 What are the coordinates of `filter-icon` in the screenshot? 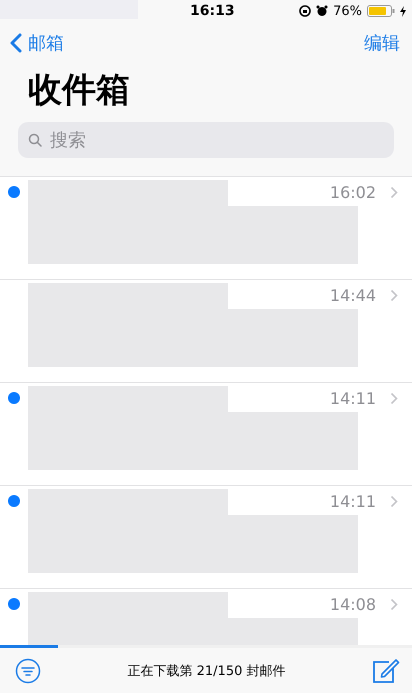 It's located at (28, 671).